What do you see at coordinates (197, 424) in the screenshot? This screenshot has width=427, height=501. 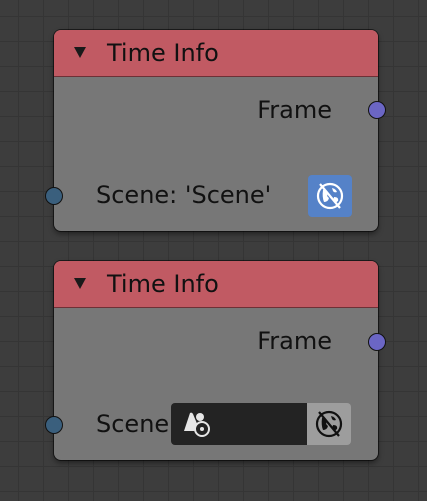 I see `scene-data-icon` at bounding box center [197, 424].